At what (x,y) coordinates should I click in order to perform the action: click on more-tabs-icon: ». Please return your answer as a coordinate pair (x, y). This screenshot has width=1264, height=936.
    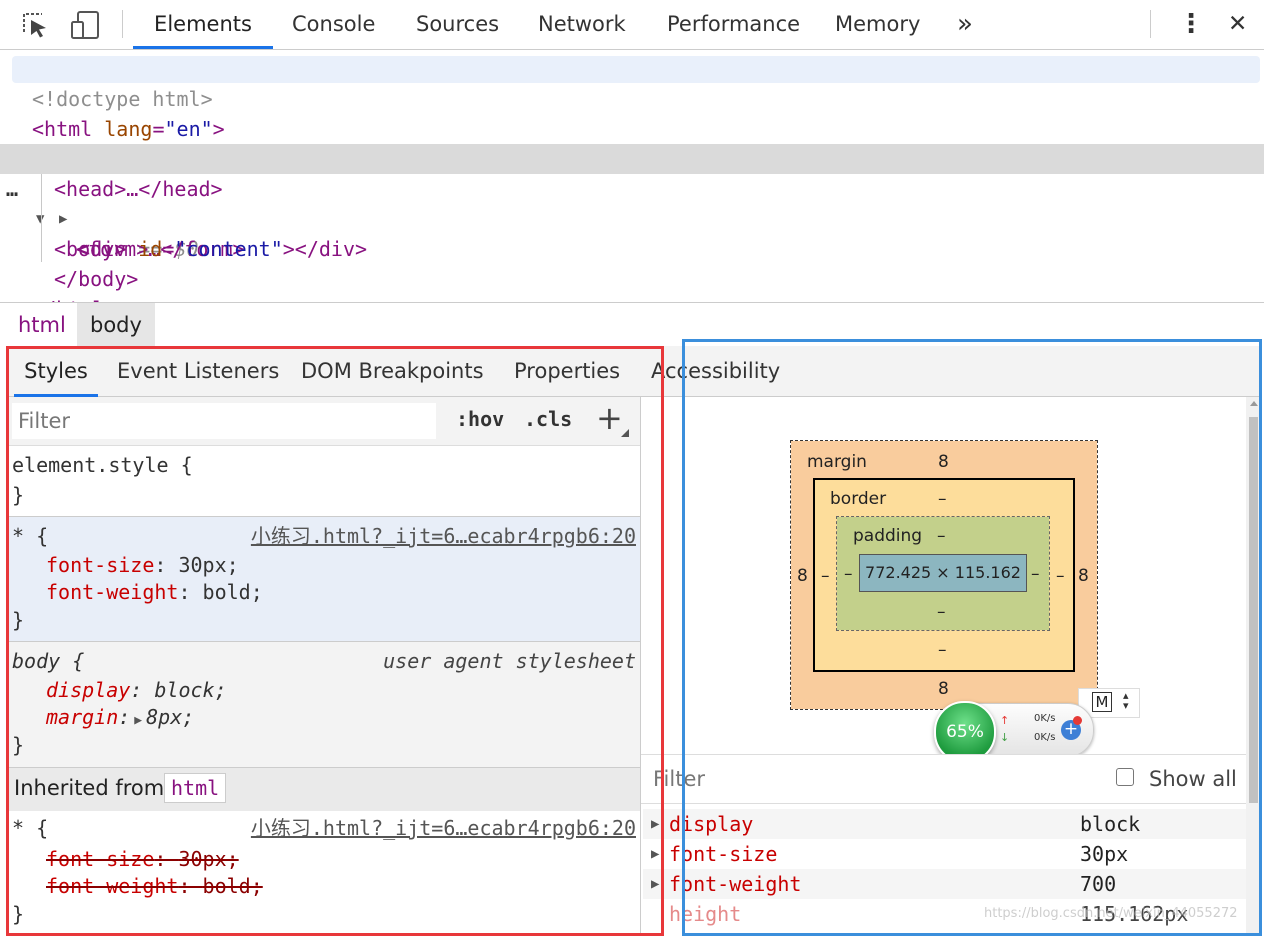
    Looking at the image, I should click on (965, 24).